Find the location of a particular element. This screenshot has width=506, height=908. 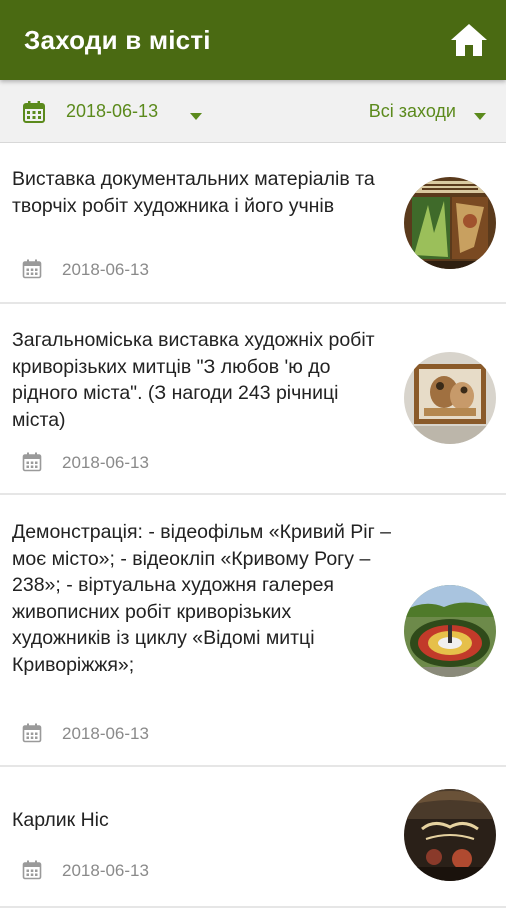

app-title: Заходи в місті is located at coordinates (117, 40).